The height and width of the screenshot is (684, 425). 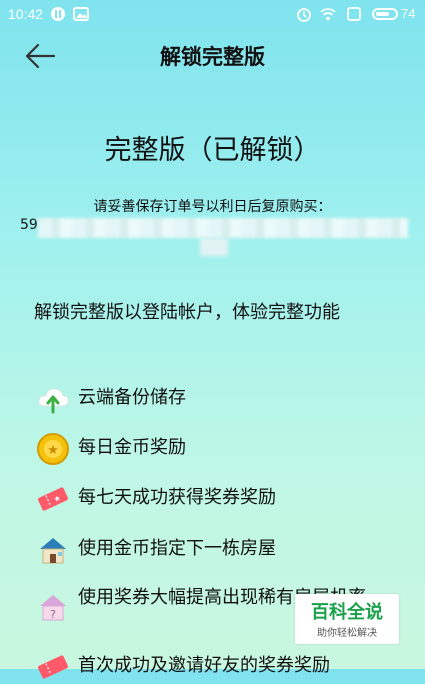 What do you see at coordinates (204, 665) in the screenshot?
I see `feature-label: 首次成功及邀请好友的奖券奖励` at bounding box center [204, 665].